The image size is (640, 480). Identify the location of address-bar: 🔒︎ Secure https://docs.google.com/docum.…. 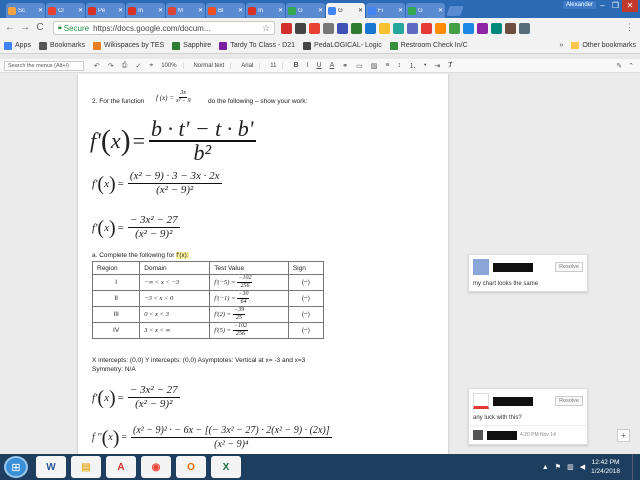
(164, 28).